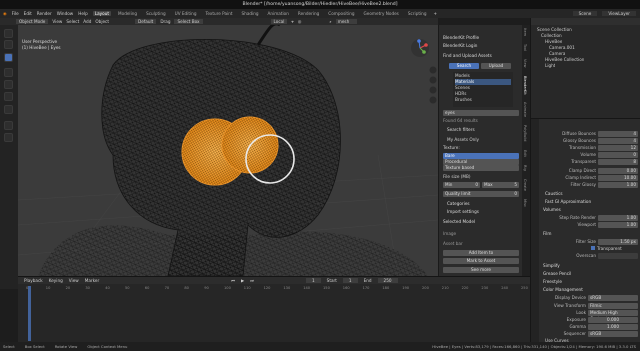  I want to click on sequencer-select: sRGB, so click(613, 334).